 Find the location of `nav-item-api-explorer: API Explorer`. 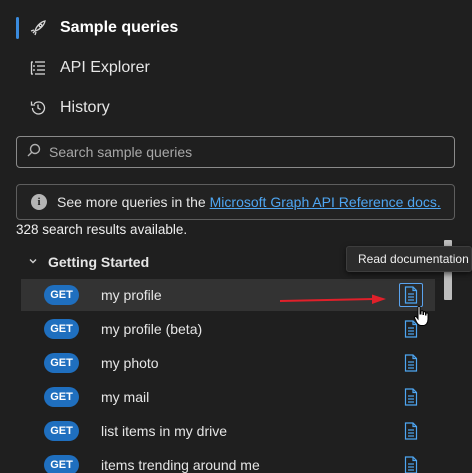

nav-item-api-explorer: API Explorer is located at coordinates (236, 68).